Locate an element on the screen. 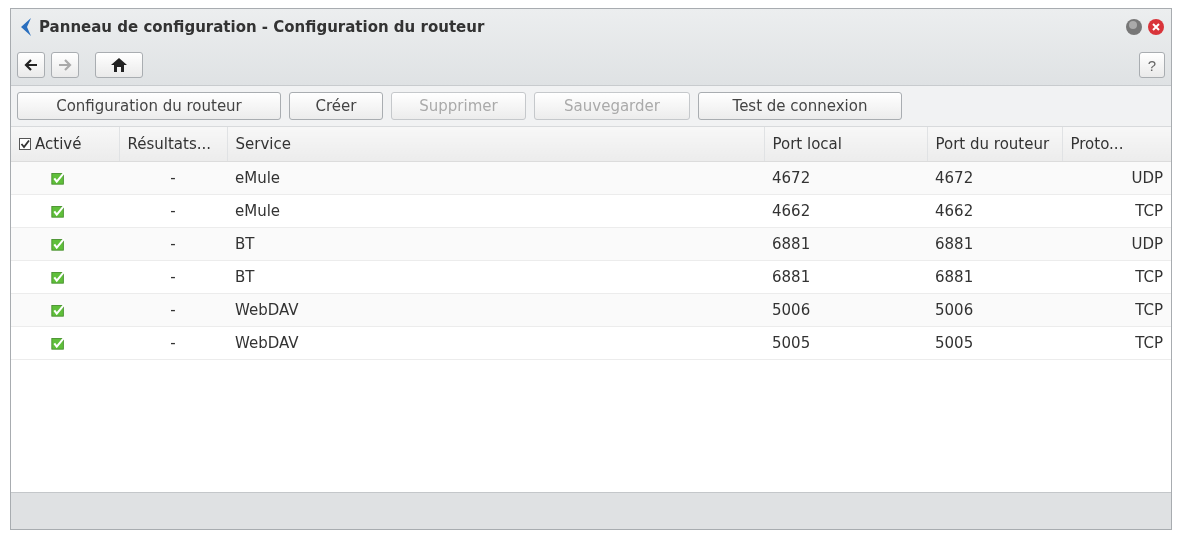 The width and height of the screenshot is (1178, 537). toolbar-button: Test de connexion is located at coordinates (800, 106).